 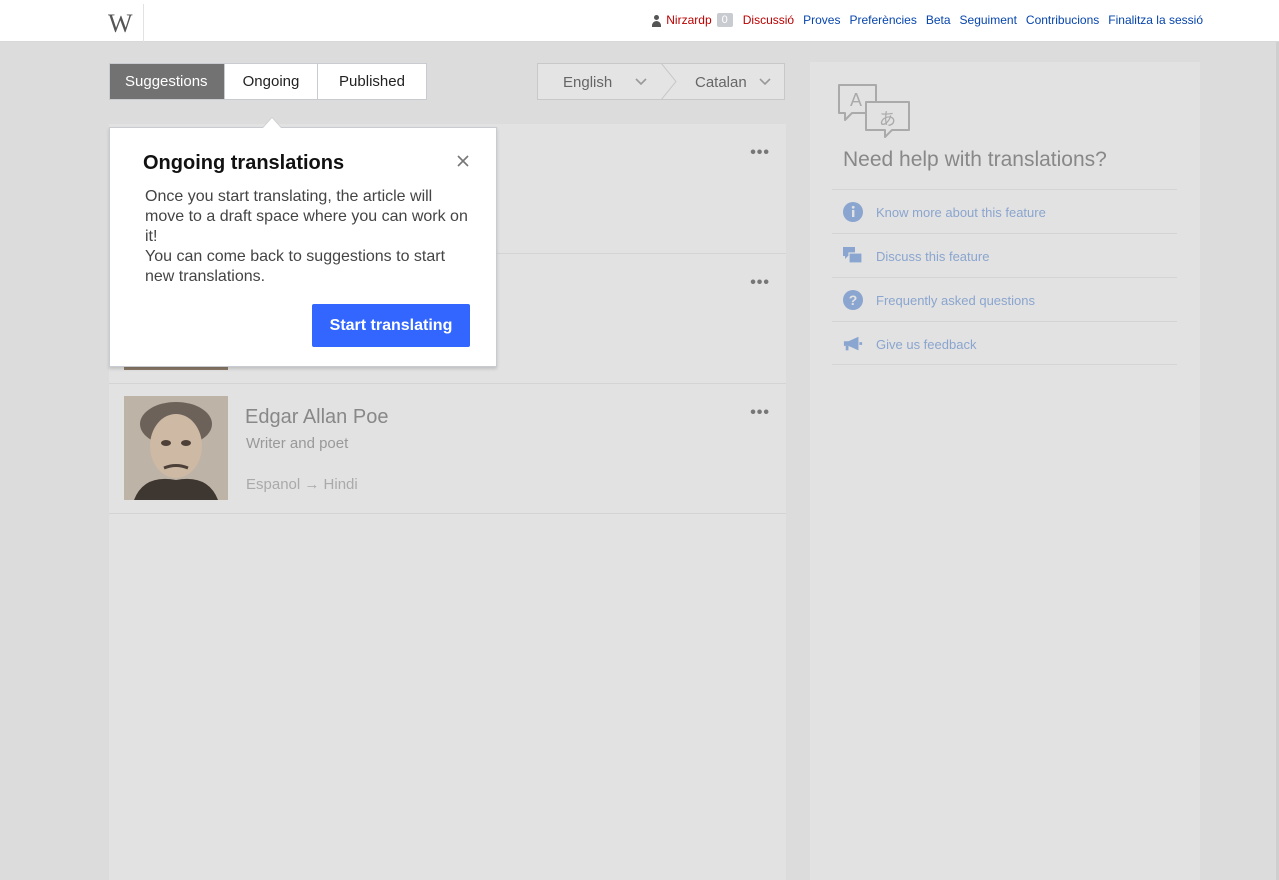 What do you see at coordinates (853, 212) in the screenshot?
I see `info-icon` at bounding box center [853, 212].